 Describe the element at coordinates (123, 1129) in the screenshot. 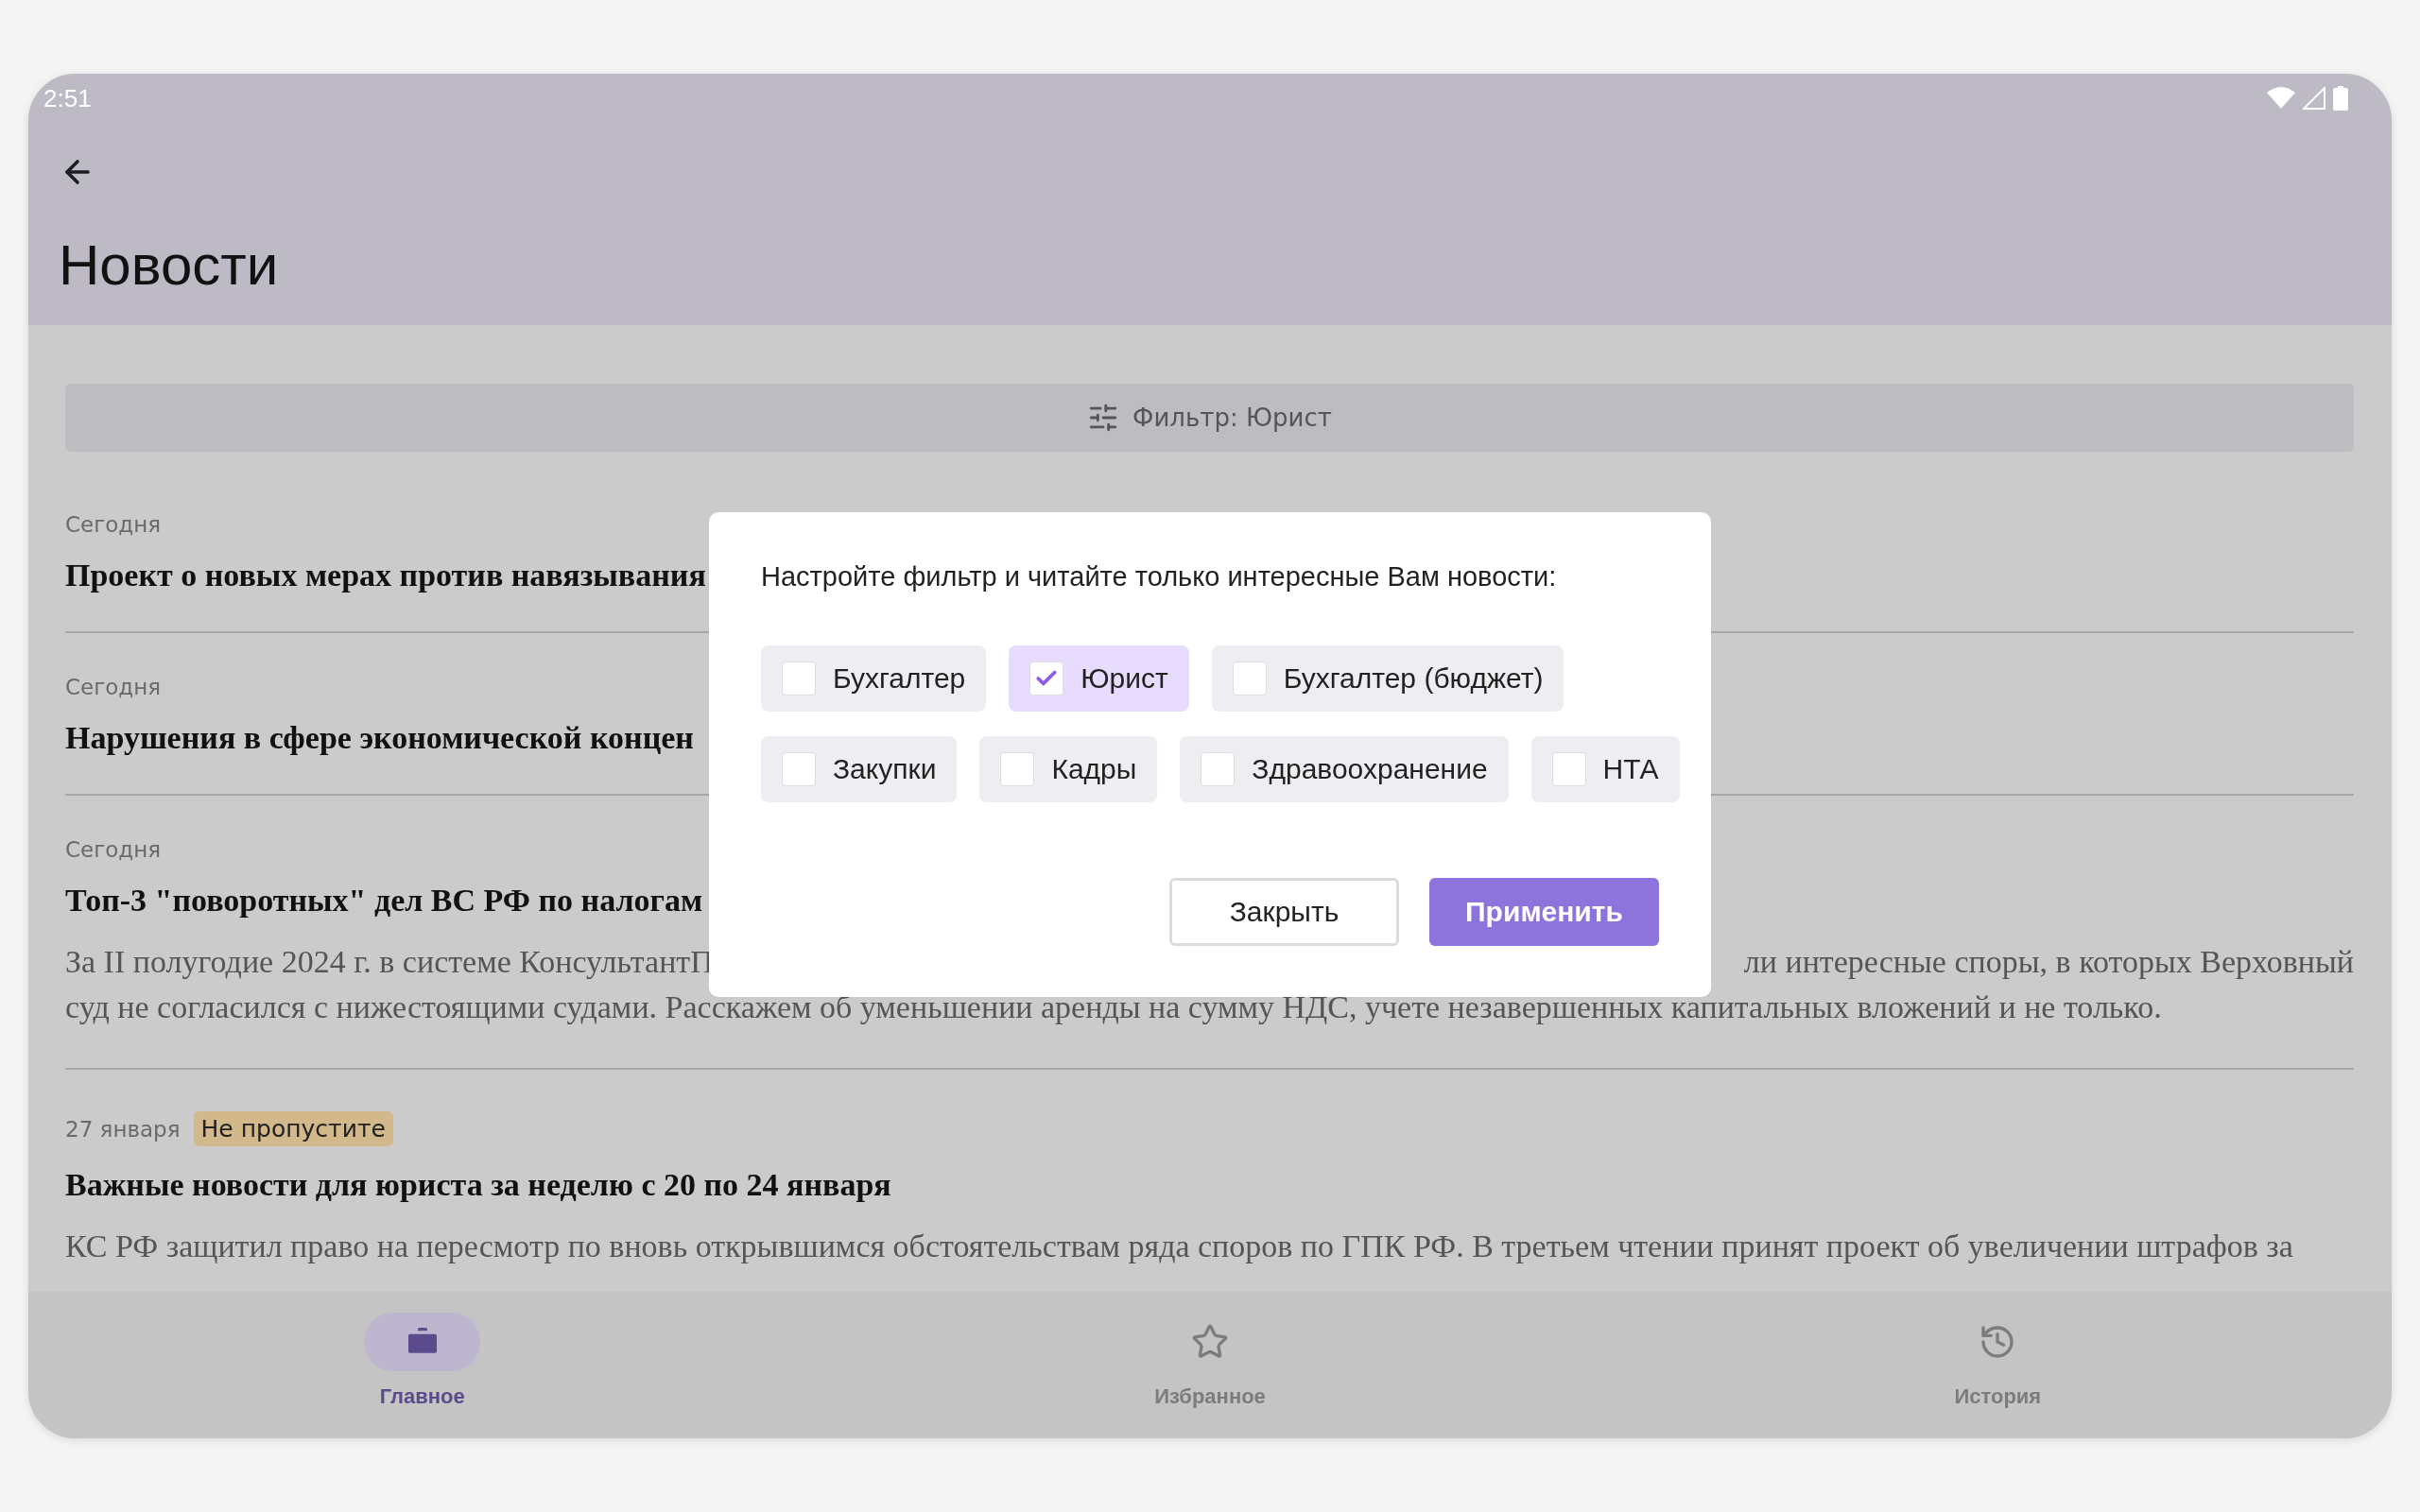

I see `news-date: 27 января` at that location.